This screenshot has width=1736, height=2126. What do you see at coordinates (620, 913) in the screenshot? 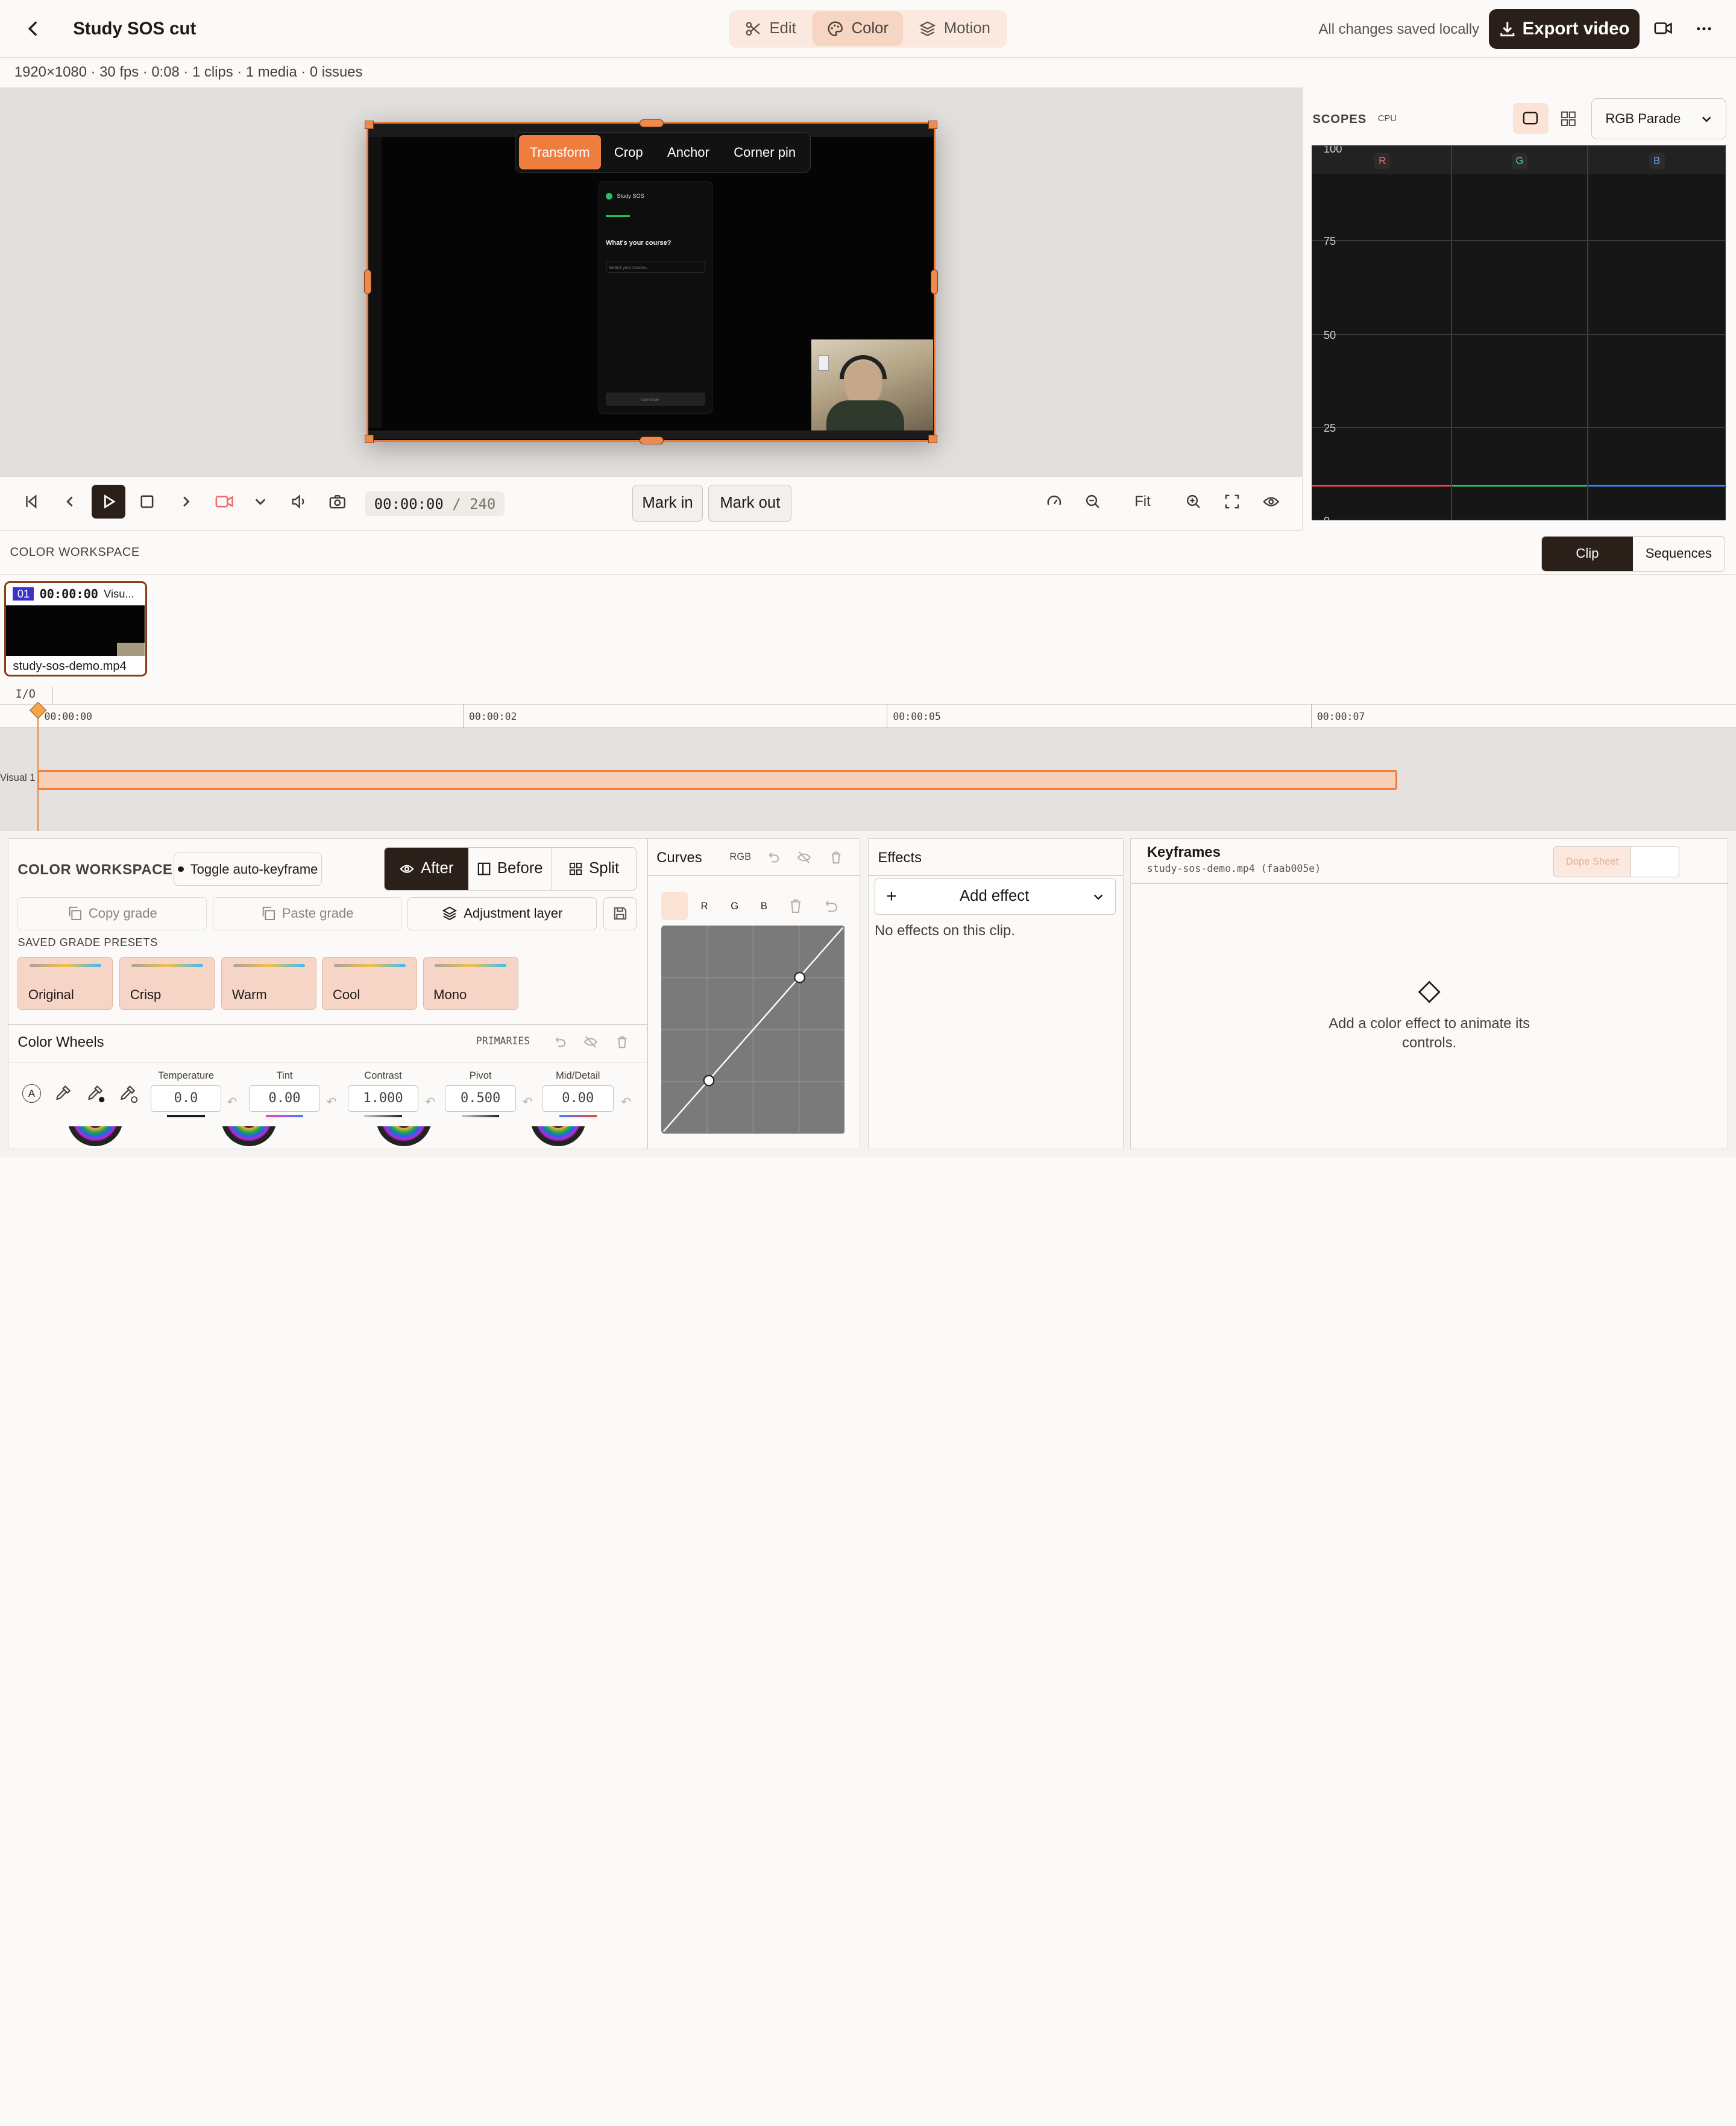
I see `save-preset-button` at bounding box center [620, 913].